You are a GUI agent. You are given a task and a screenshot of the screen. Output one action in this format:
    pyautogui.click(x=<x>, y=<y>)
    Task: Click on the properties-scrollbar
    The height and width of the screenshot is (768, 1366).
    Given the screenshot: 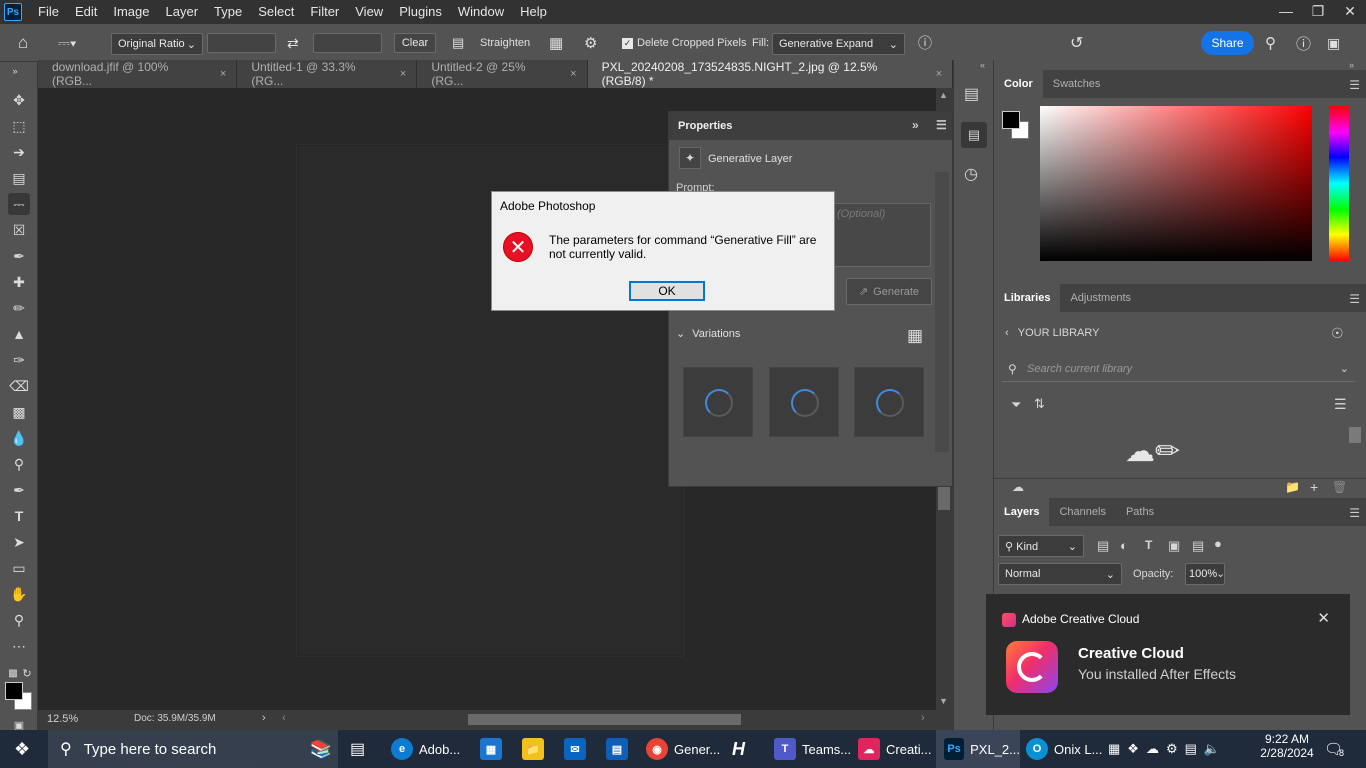 What is the action you would take?
    pyautogui.click(x=942, y=312)
    